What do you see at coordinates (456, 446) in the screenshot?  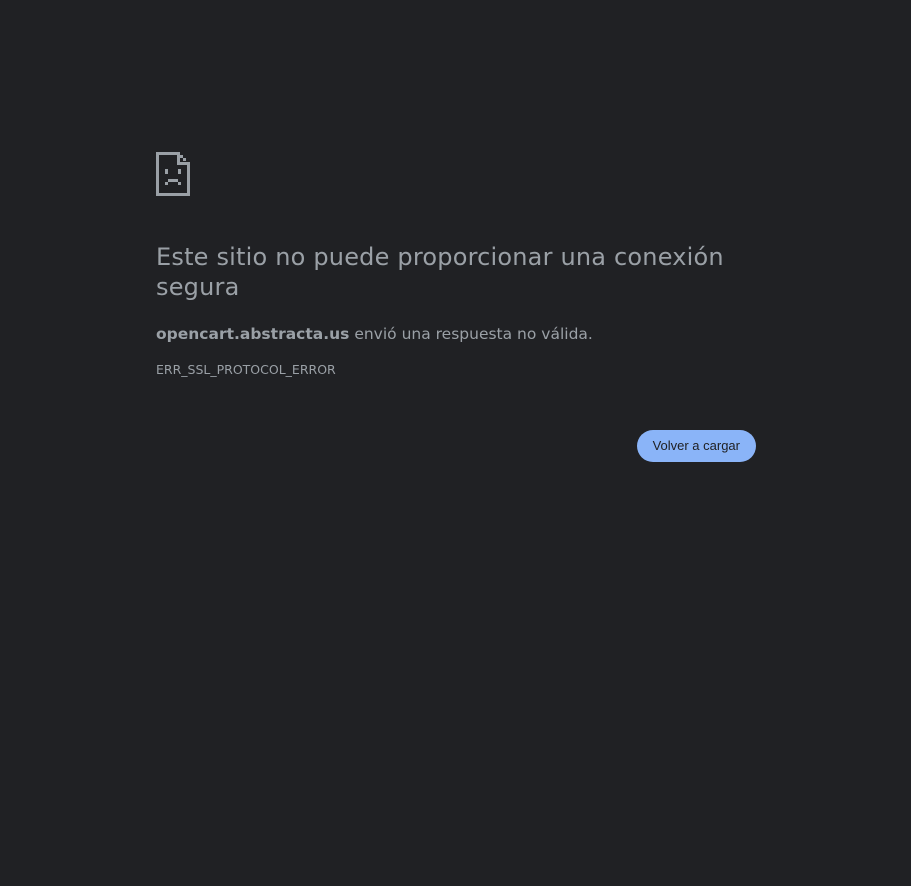 I see `button-row: Volver a cargar` at bounding box center [456, 446].